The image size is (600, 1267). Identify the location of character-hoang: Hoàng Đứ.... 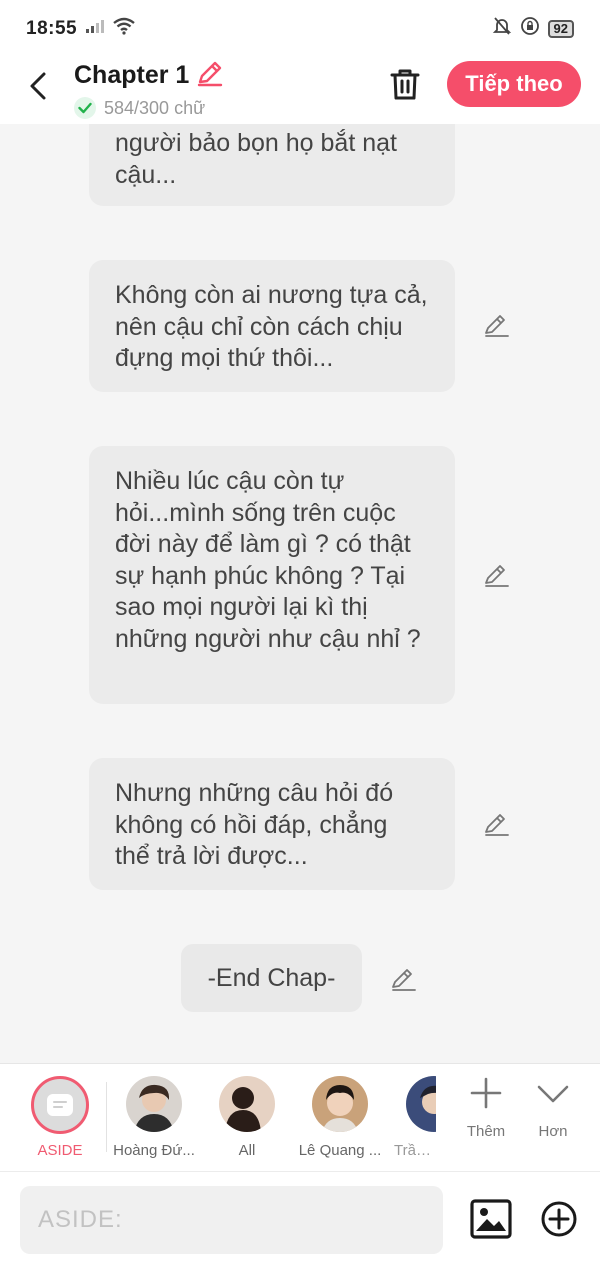
(154, 1117).